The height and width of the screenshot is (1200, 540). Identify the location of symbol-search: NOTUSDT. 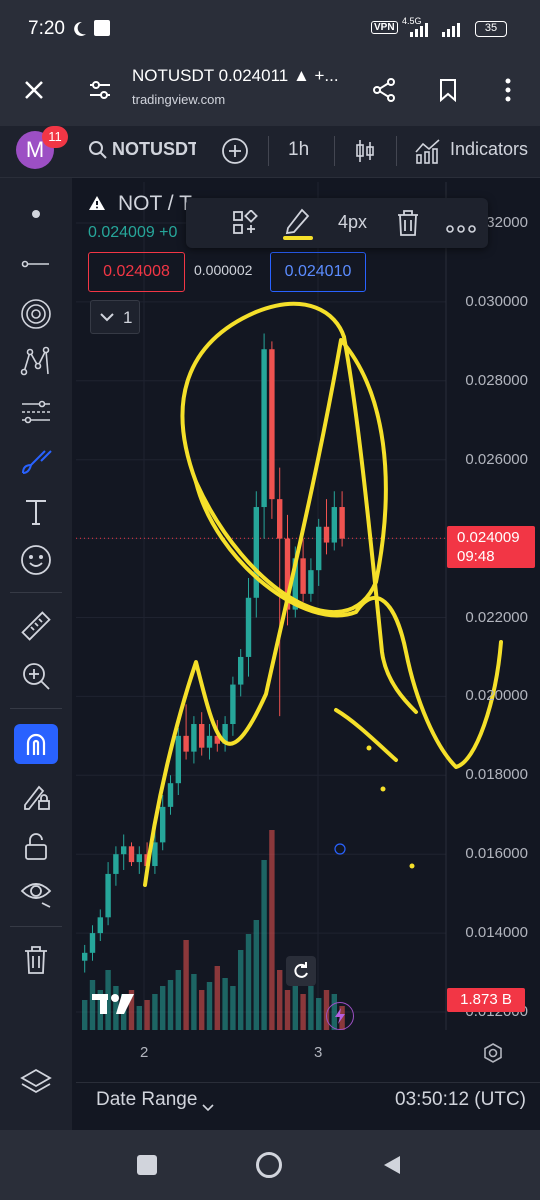
(154, 149).